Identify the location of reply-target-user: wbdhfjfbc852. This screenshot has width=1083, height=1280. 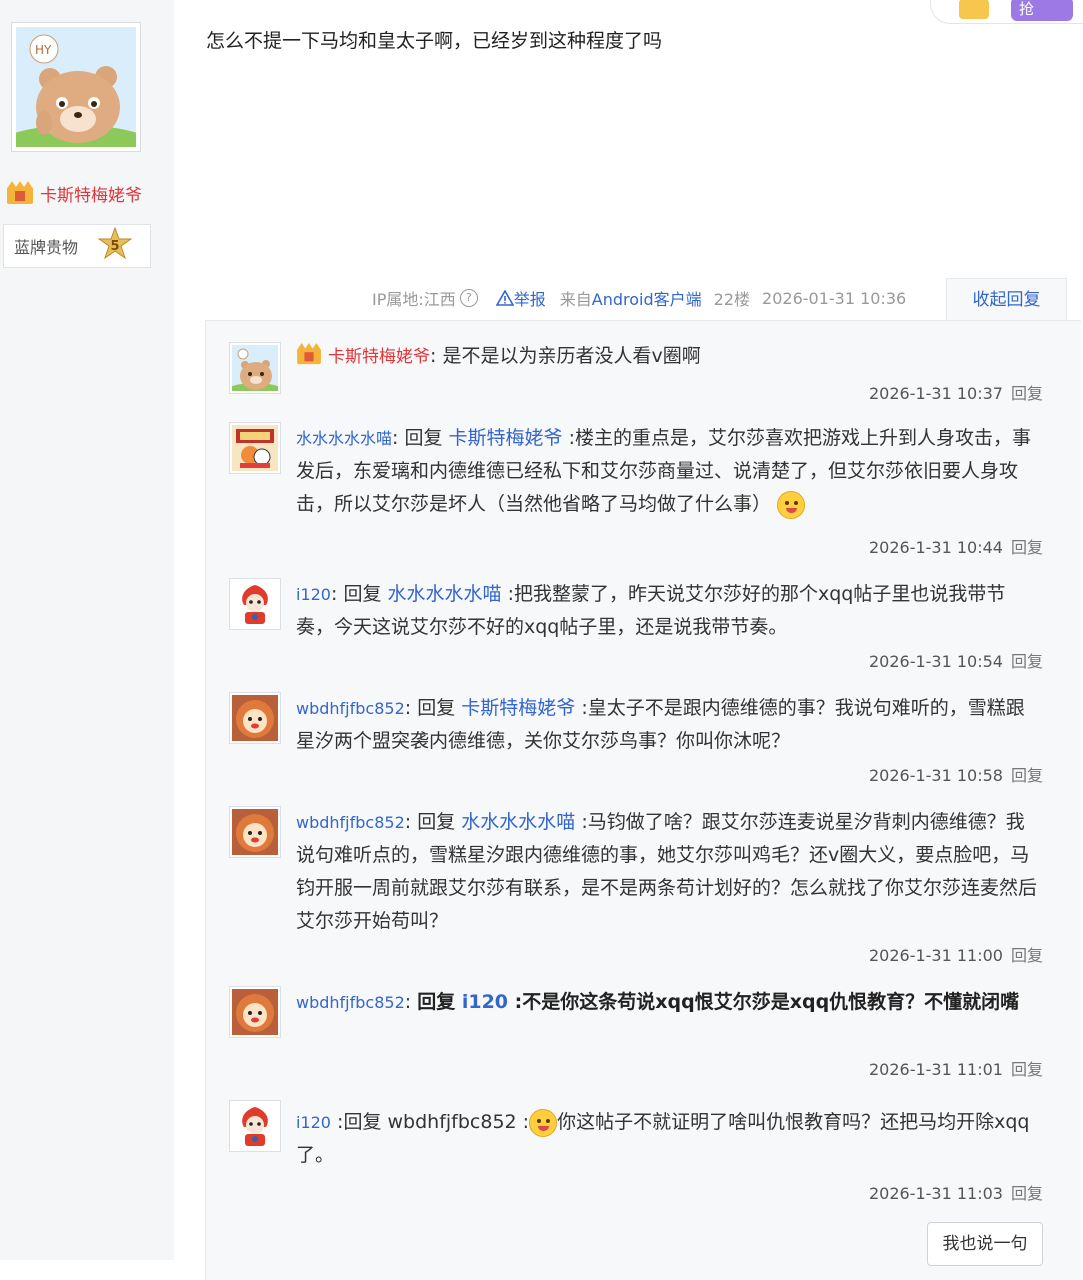
(452, 1122).